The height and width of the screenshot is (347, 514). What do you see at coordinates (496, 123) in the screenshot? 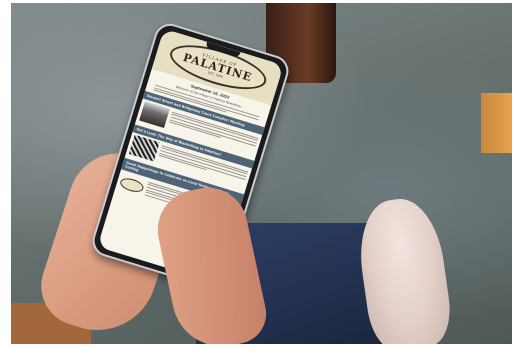
I see `chair-edge` at bounding box center [496, 123].